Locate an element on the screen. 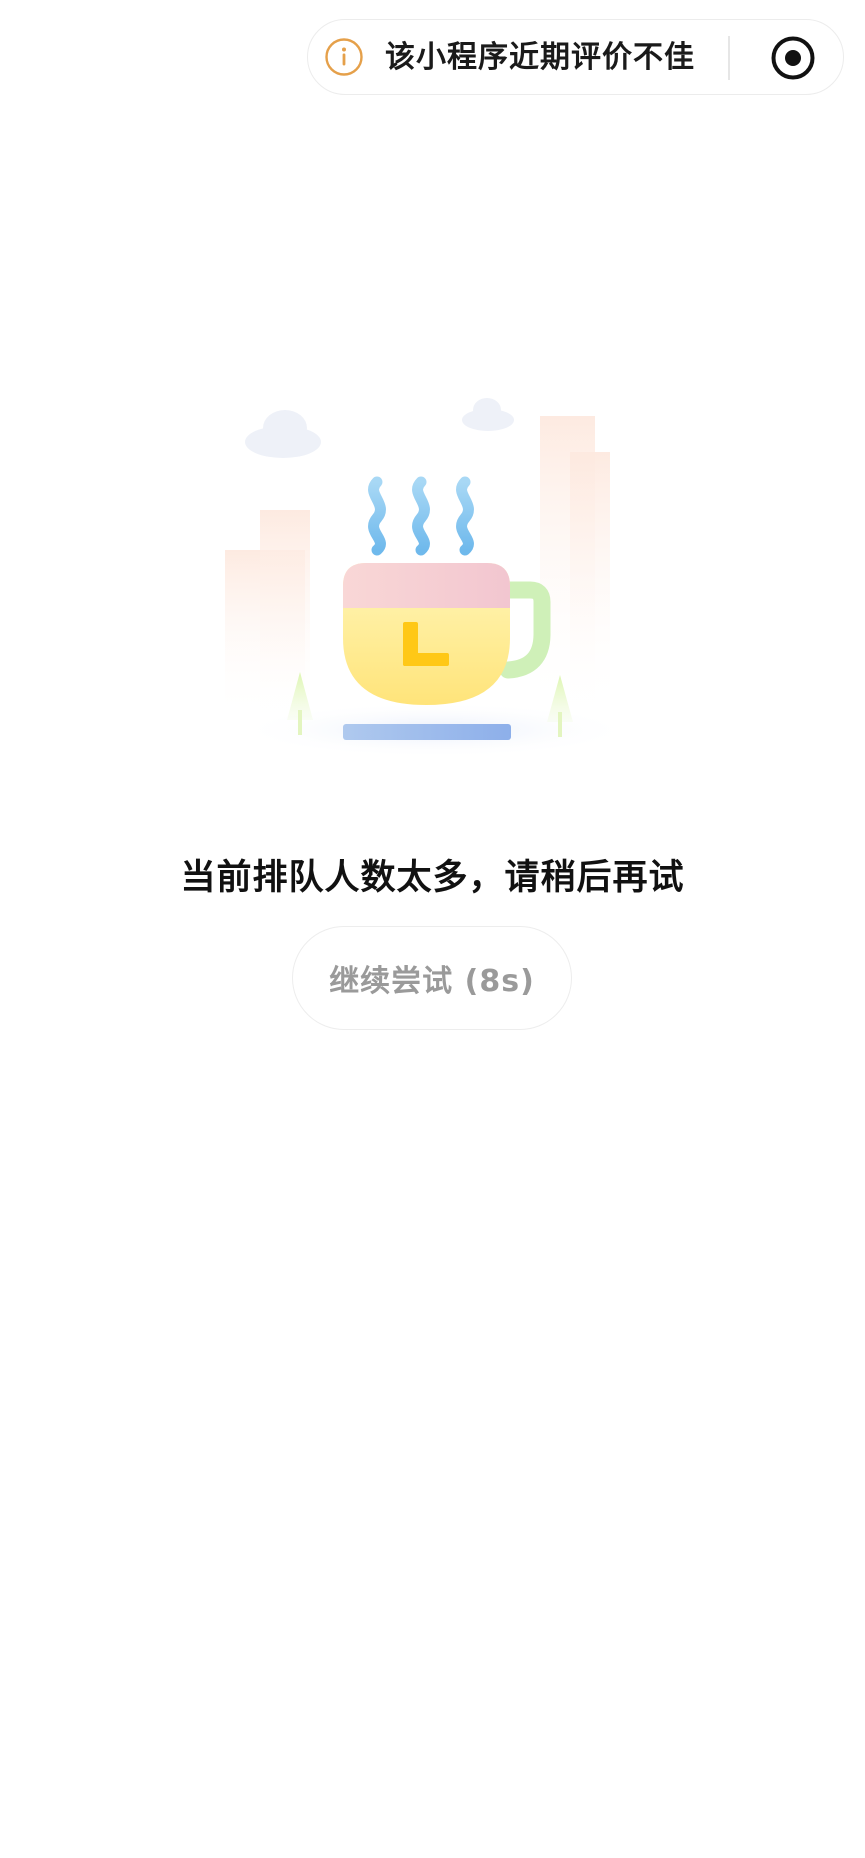  right-building is located at coordinates (575, 566).